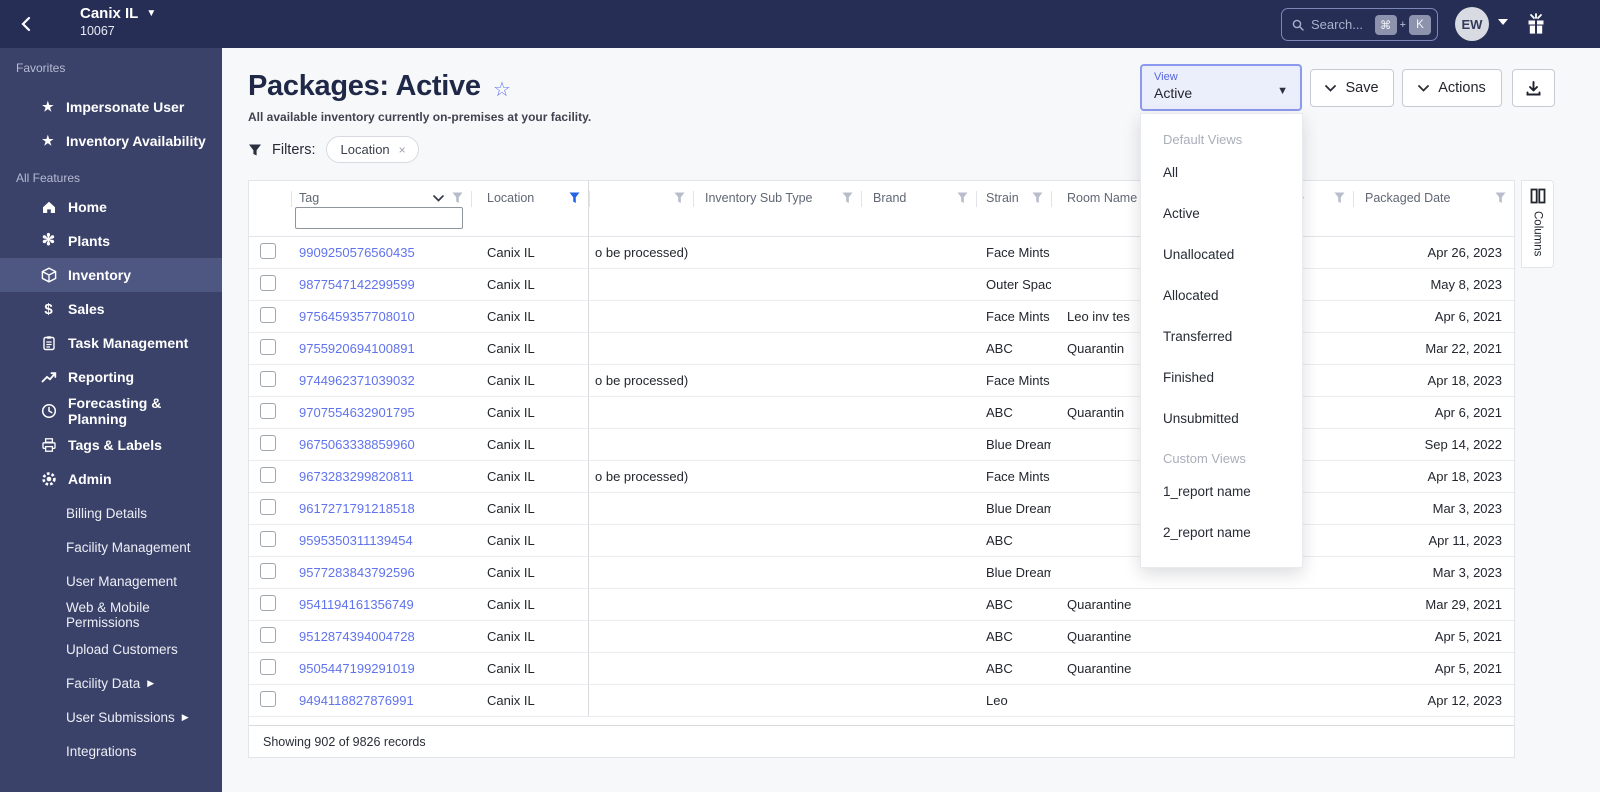  Describe the element at coordinates (48, 240) in the screenshot. I see `plants-icon: ✻` at that location.